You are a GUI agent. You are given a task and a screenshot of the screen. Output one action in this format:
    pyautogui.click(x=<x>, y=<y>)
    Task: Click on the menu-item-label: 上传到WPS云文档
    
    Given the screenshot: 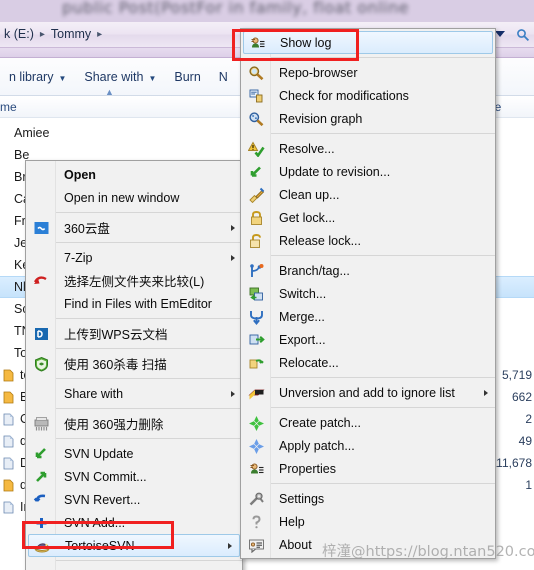 What is the action you would take?
    pyautogui.click(x=116, y=335)
    